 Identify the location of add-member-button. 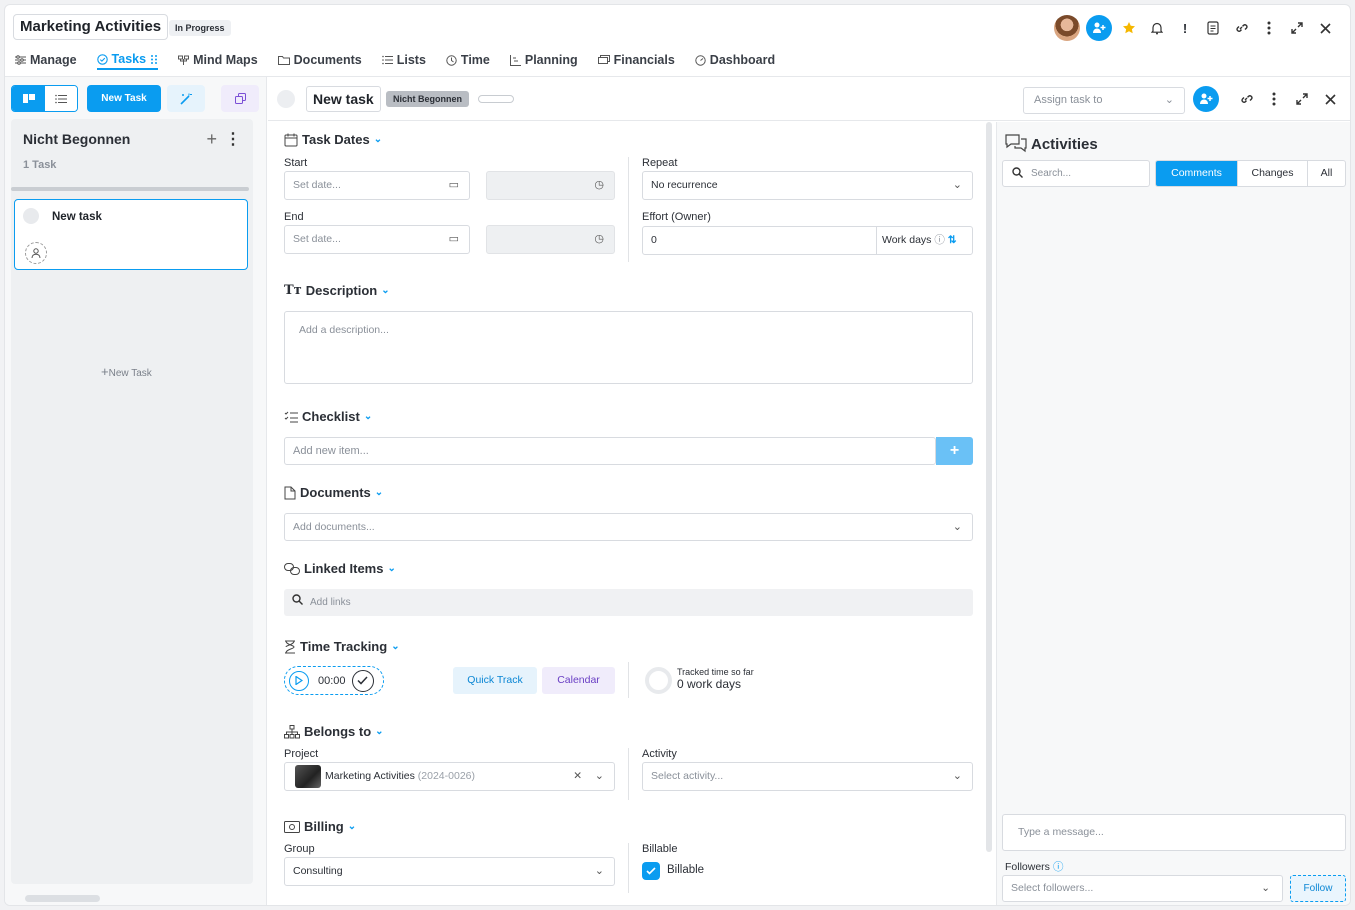
(1099, 28).